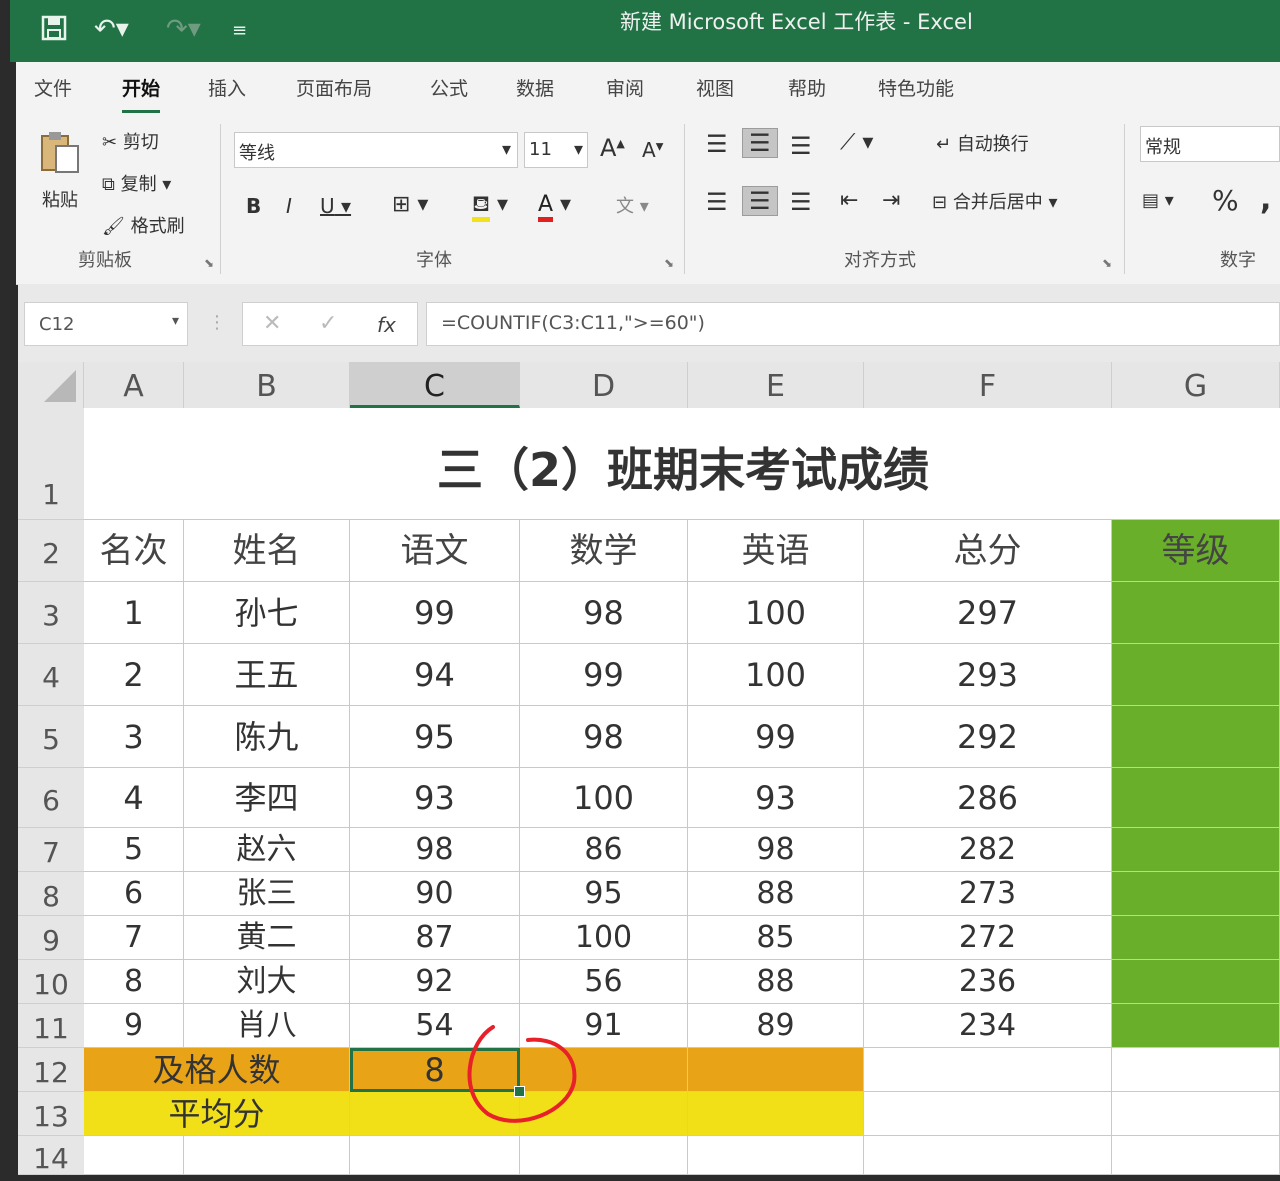 This screenshot has width=1280, height=1181. I want to click on align-middle-icon: ☰, so click(760, 143).